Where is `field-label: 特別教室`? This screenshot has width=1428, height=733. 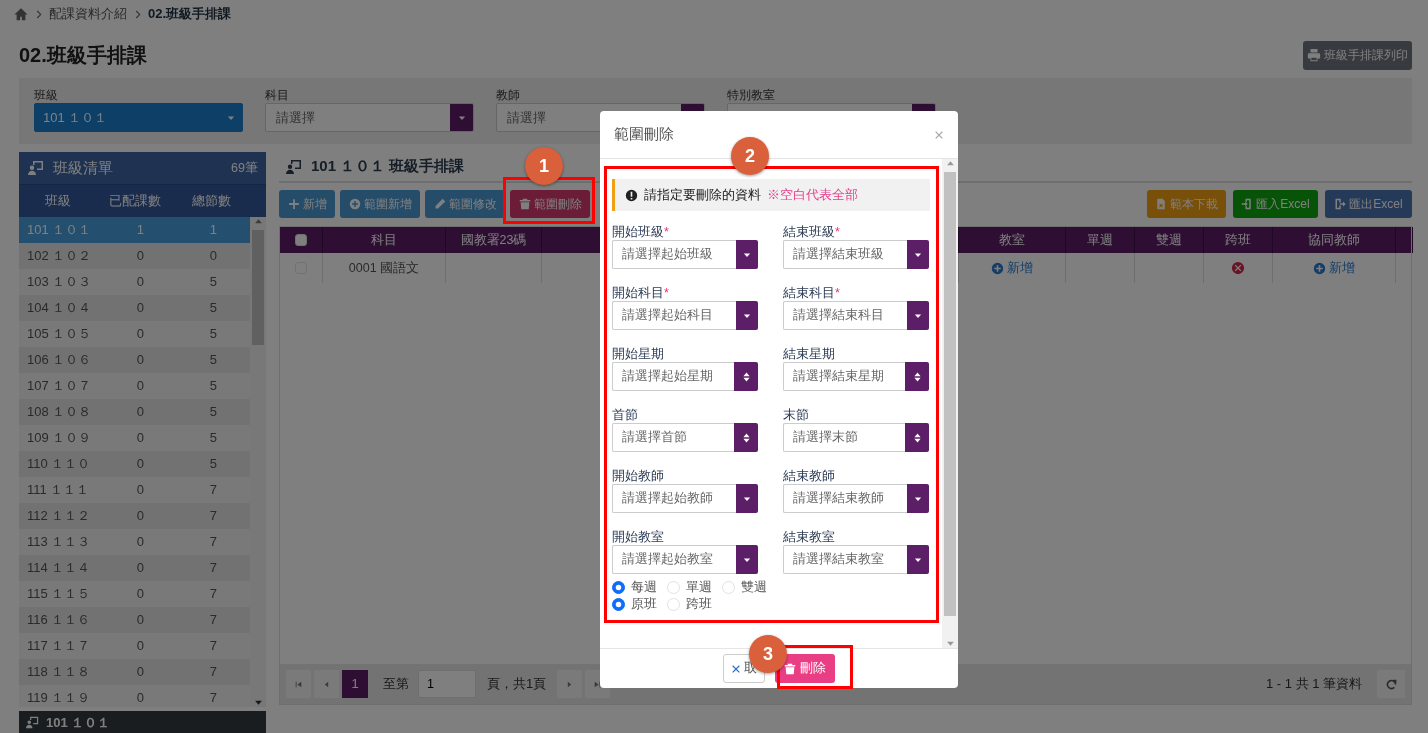
field-label: 特別教室 is located at coordinates (751, 95).